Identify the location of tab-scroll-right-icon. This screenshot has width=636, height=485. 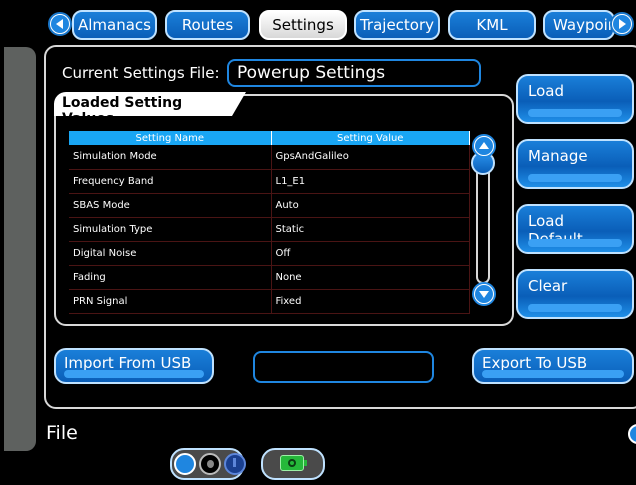
(622, 24).